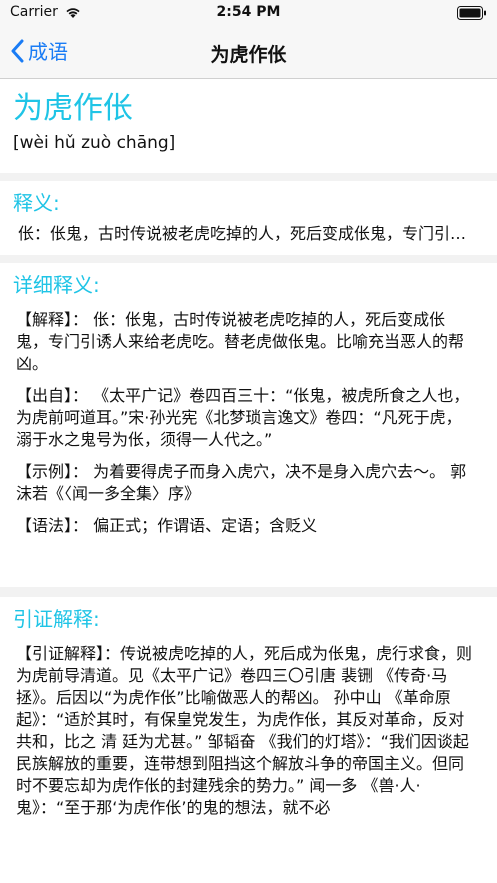  I want to click on brief-heading: 释义:, so click(36, 203).